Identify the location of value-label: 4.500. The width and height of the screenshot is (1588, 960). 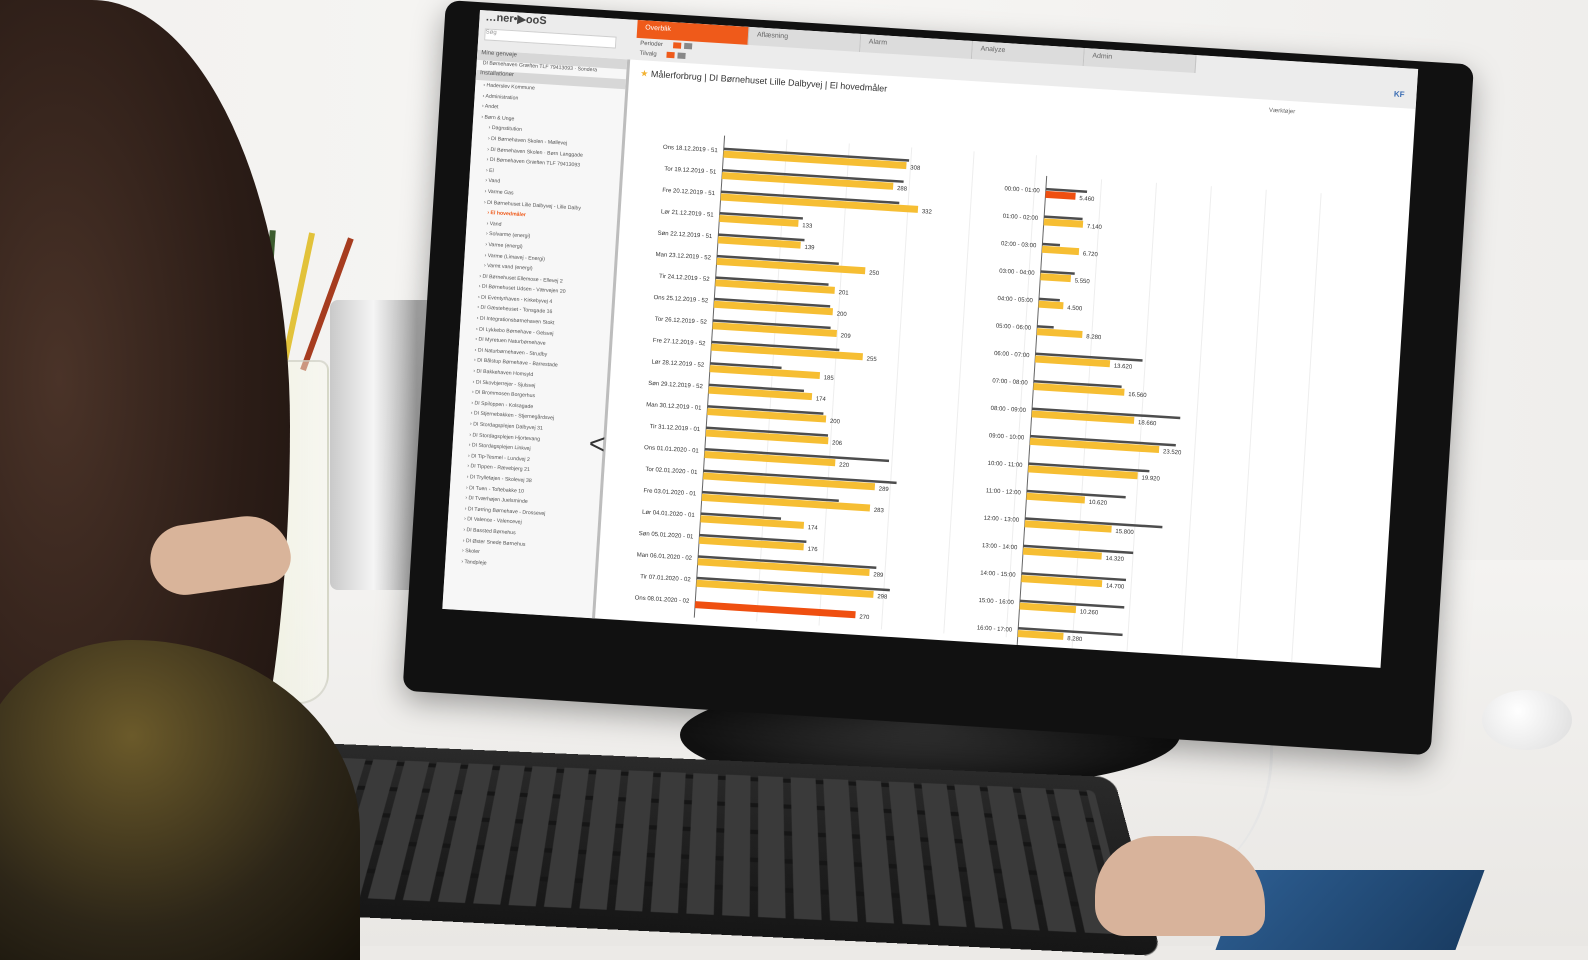
(1075, 308).